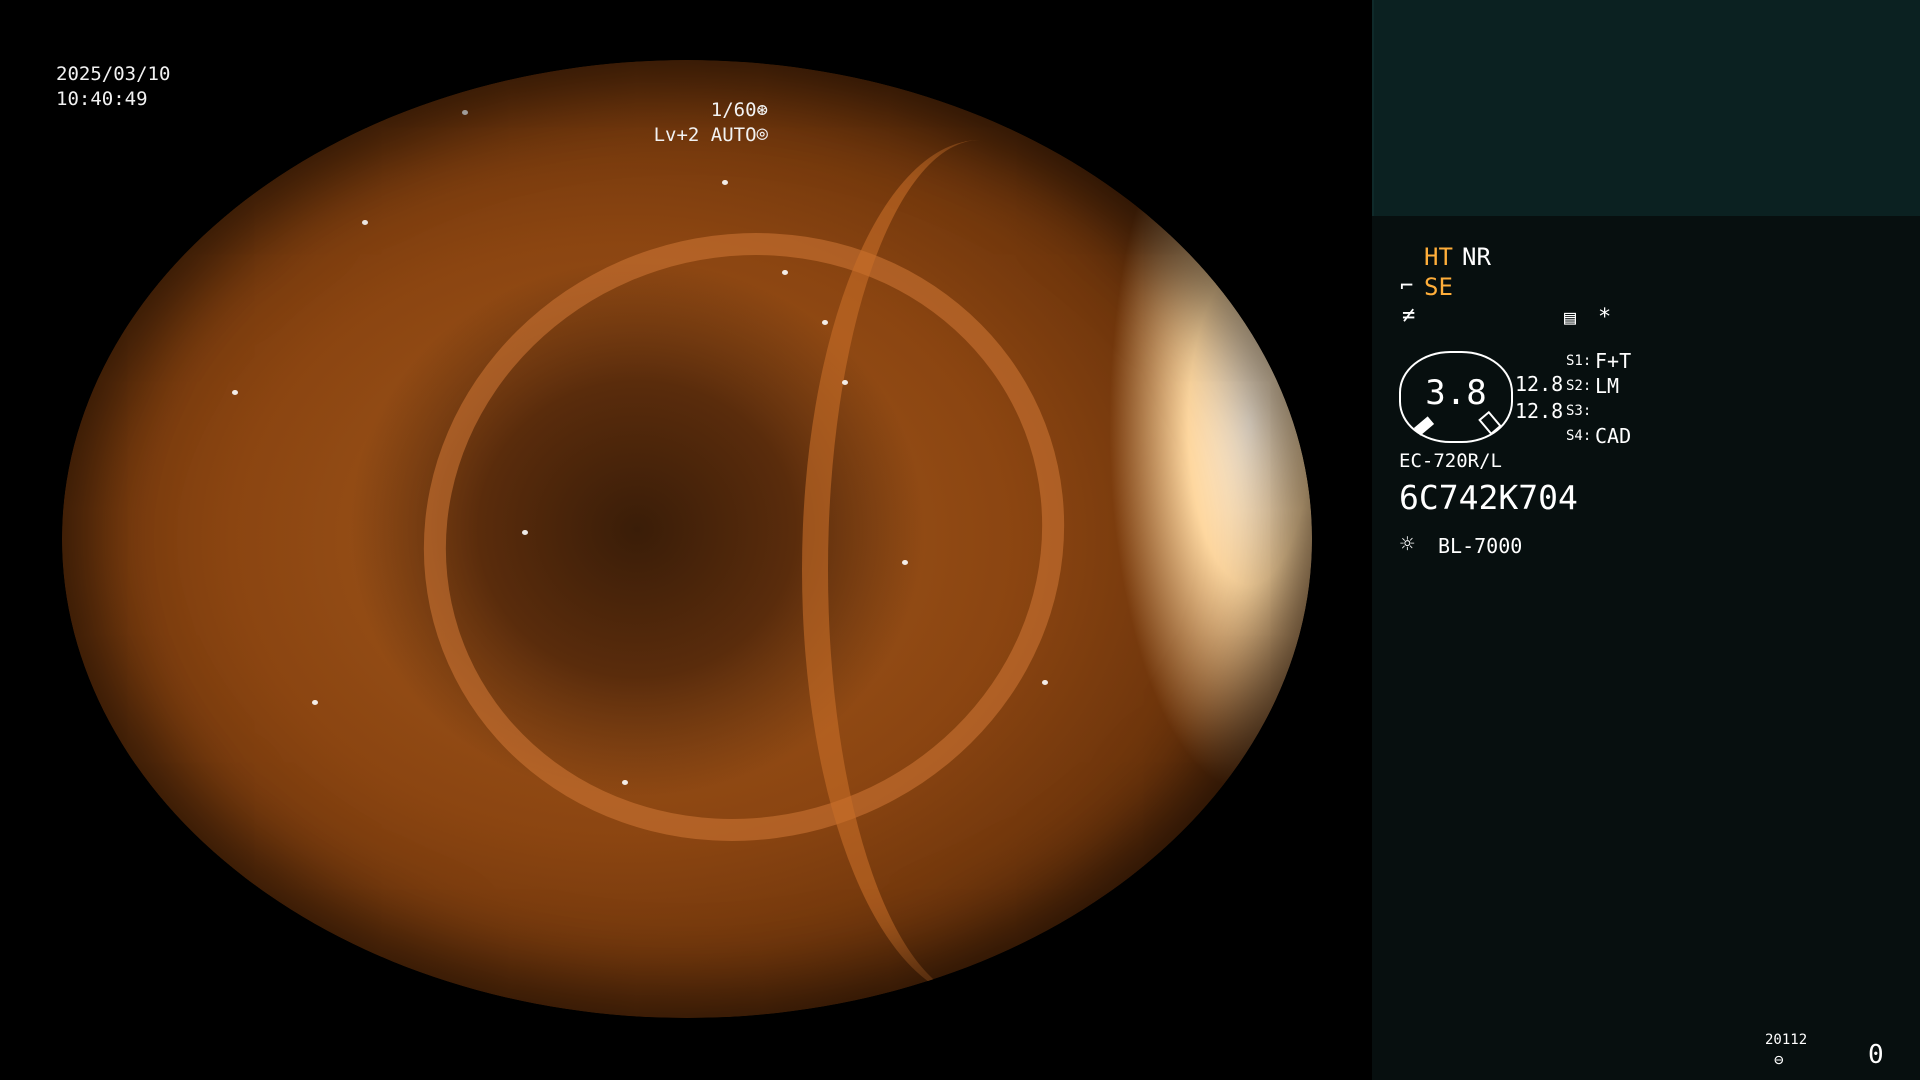 Image resolution: width=1920 pixels, height=1080 pixels. What do you see at coordinates (1450, 461) in the screenshot?
I see `scope-model: EC-720R/L` at bounding box center [1450, 461].